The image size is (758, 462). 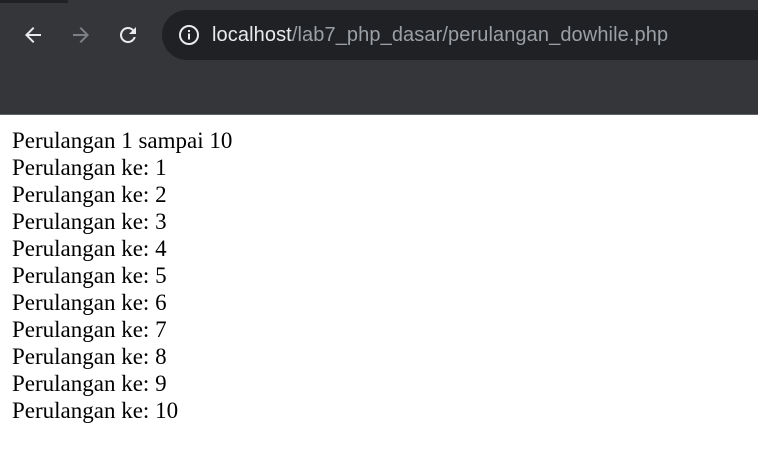 What do you see at coordinates (89, 275) in the screenshot?
I see `loop-line: Perulangan ke: 5` at bounding box center [89, 275].